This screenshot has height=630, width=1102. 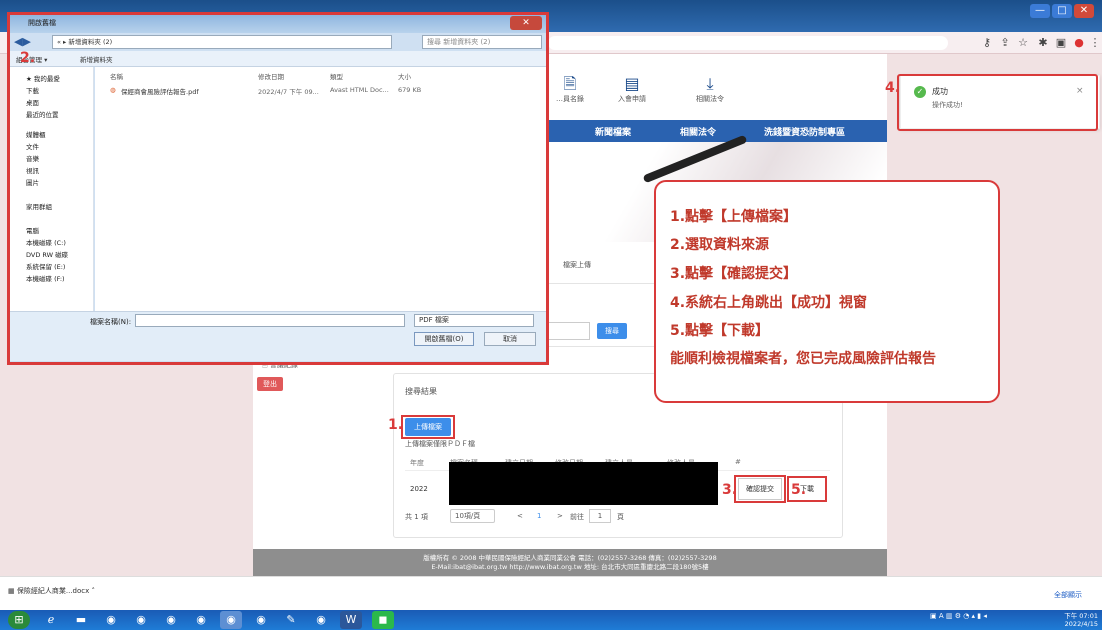 What do you see at coordinates (32, 90) in the screenshot?
I see `tree-downloads: 下載` at bounding box center [32, 90].